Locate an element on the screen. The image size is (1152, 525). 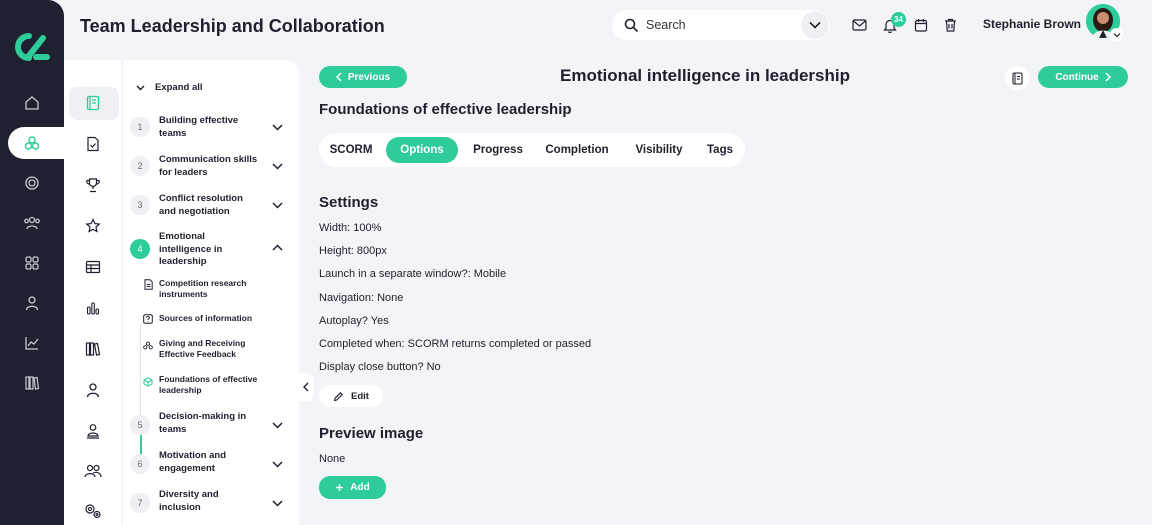
search-input: Search is located at coordinates (721, 25).